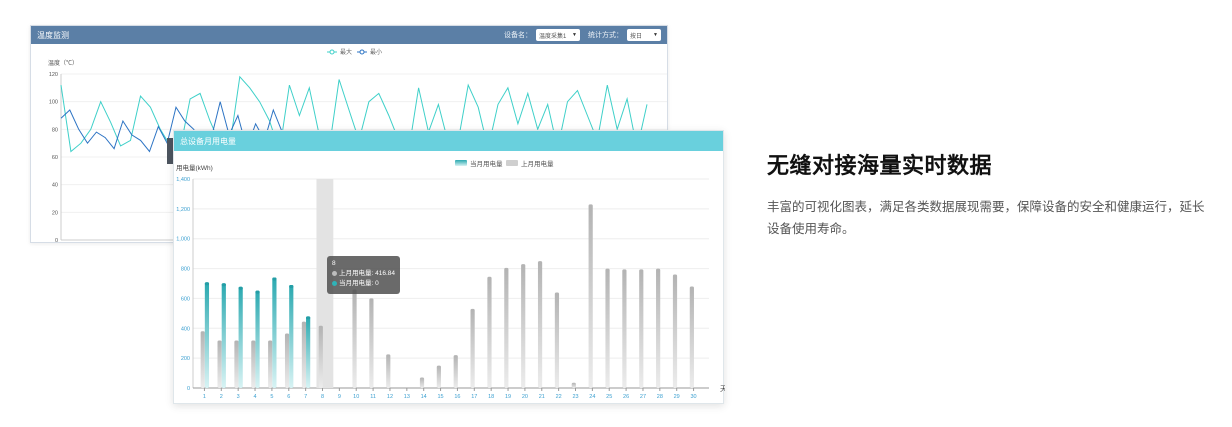  I want to click on y-tick-label: 100, so click(53, 103).